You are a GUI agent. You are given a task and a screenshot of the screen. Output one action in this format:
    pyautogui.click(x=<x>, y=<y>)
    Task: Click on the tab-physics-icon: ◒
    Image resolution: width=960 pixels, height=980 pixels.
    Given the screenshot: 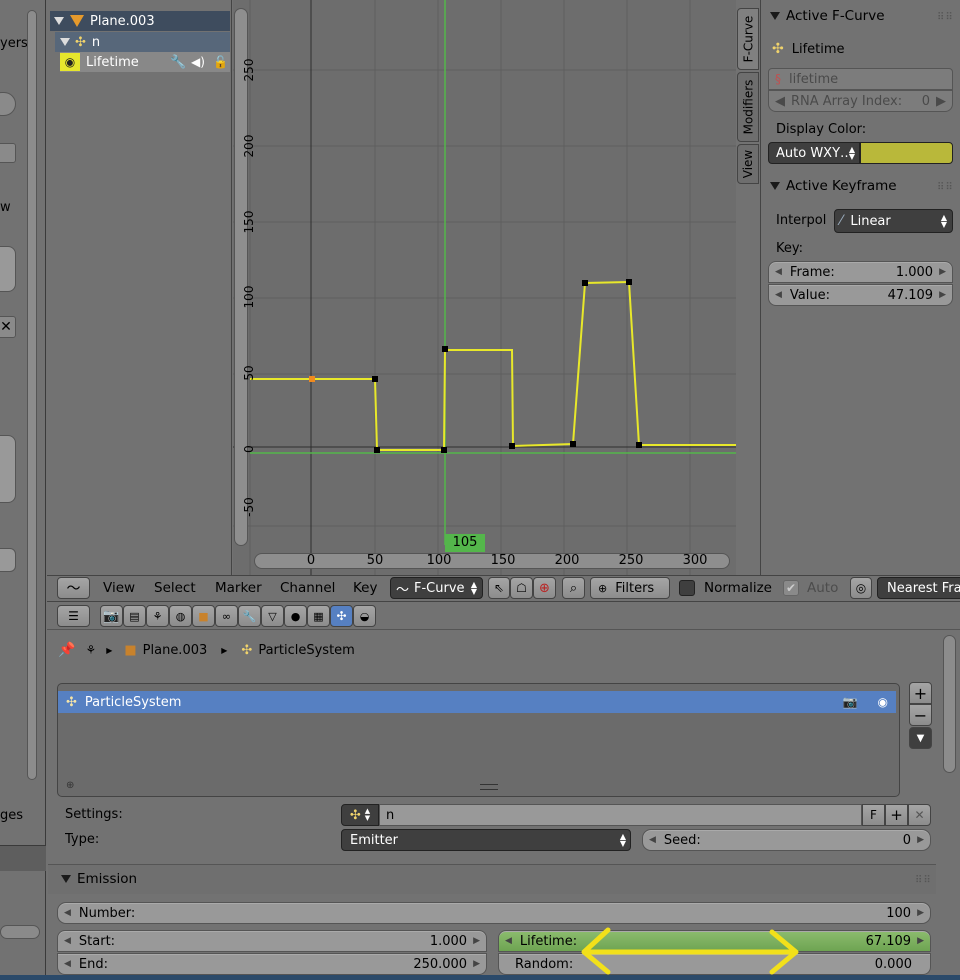 What is the action you would take?
    pyautogui.click(x=364, y=616)
    